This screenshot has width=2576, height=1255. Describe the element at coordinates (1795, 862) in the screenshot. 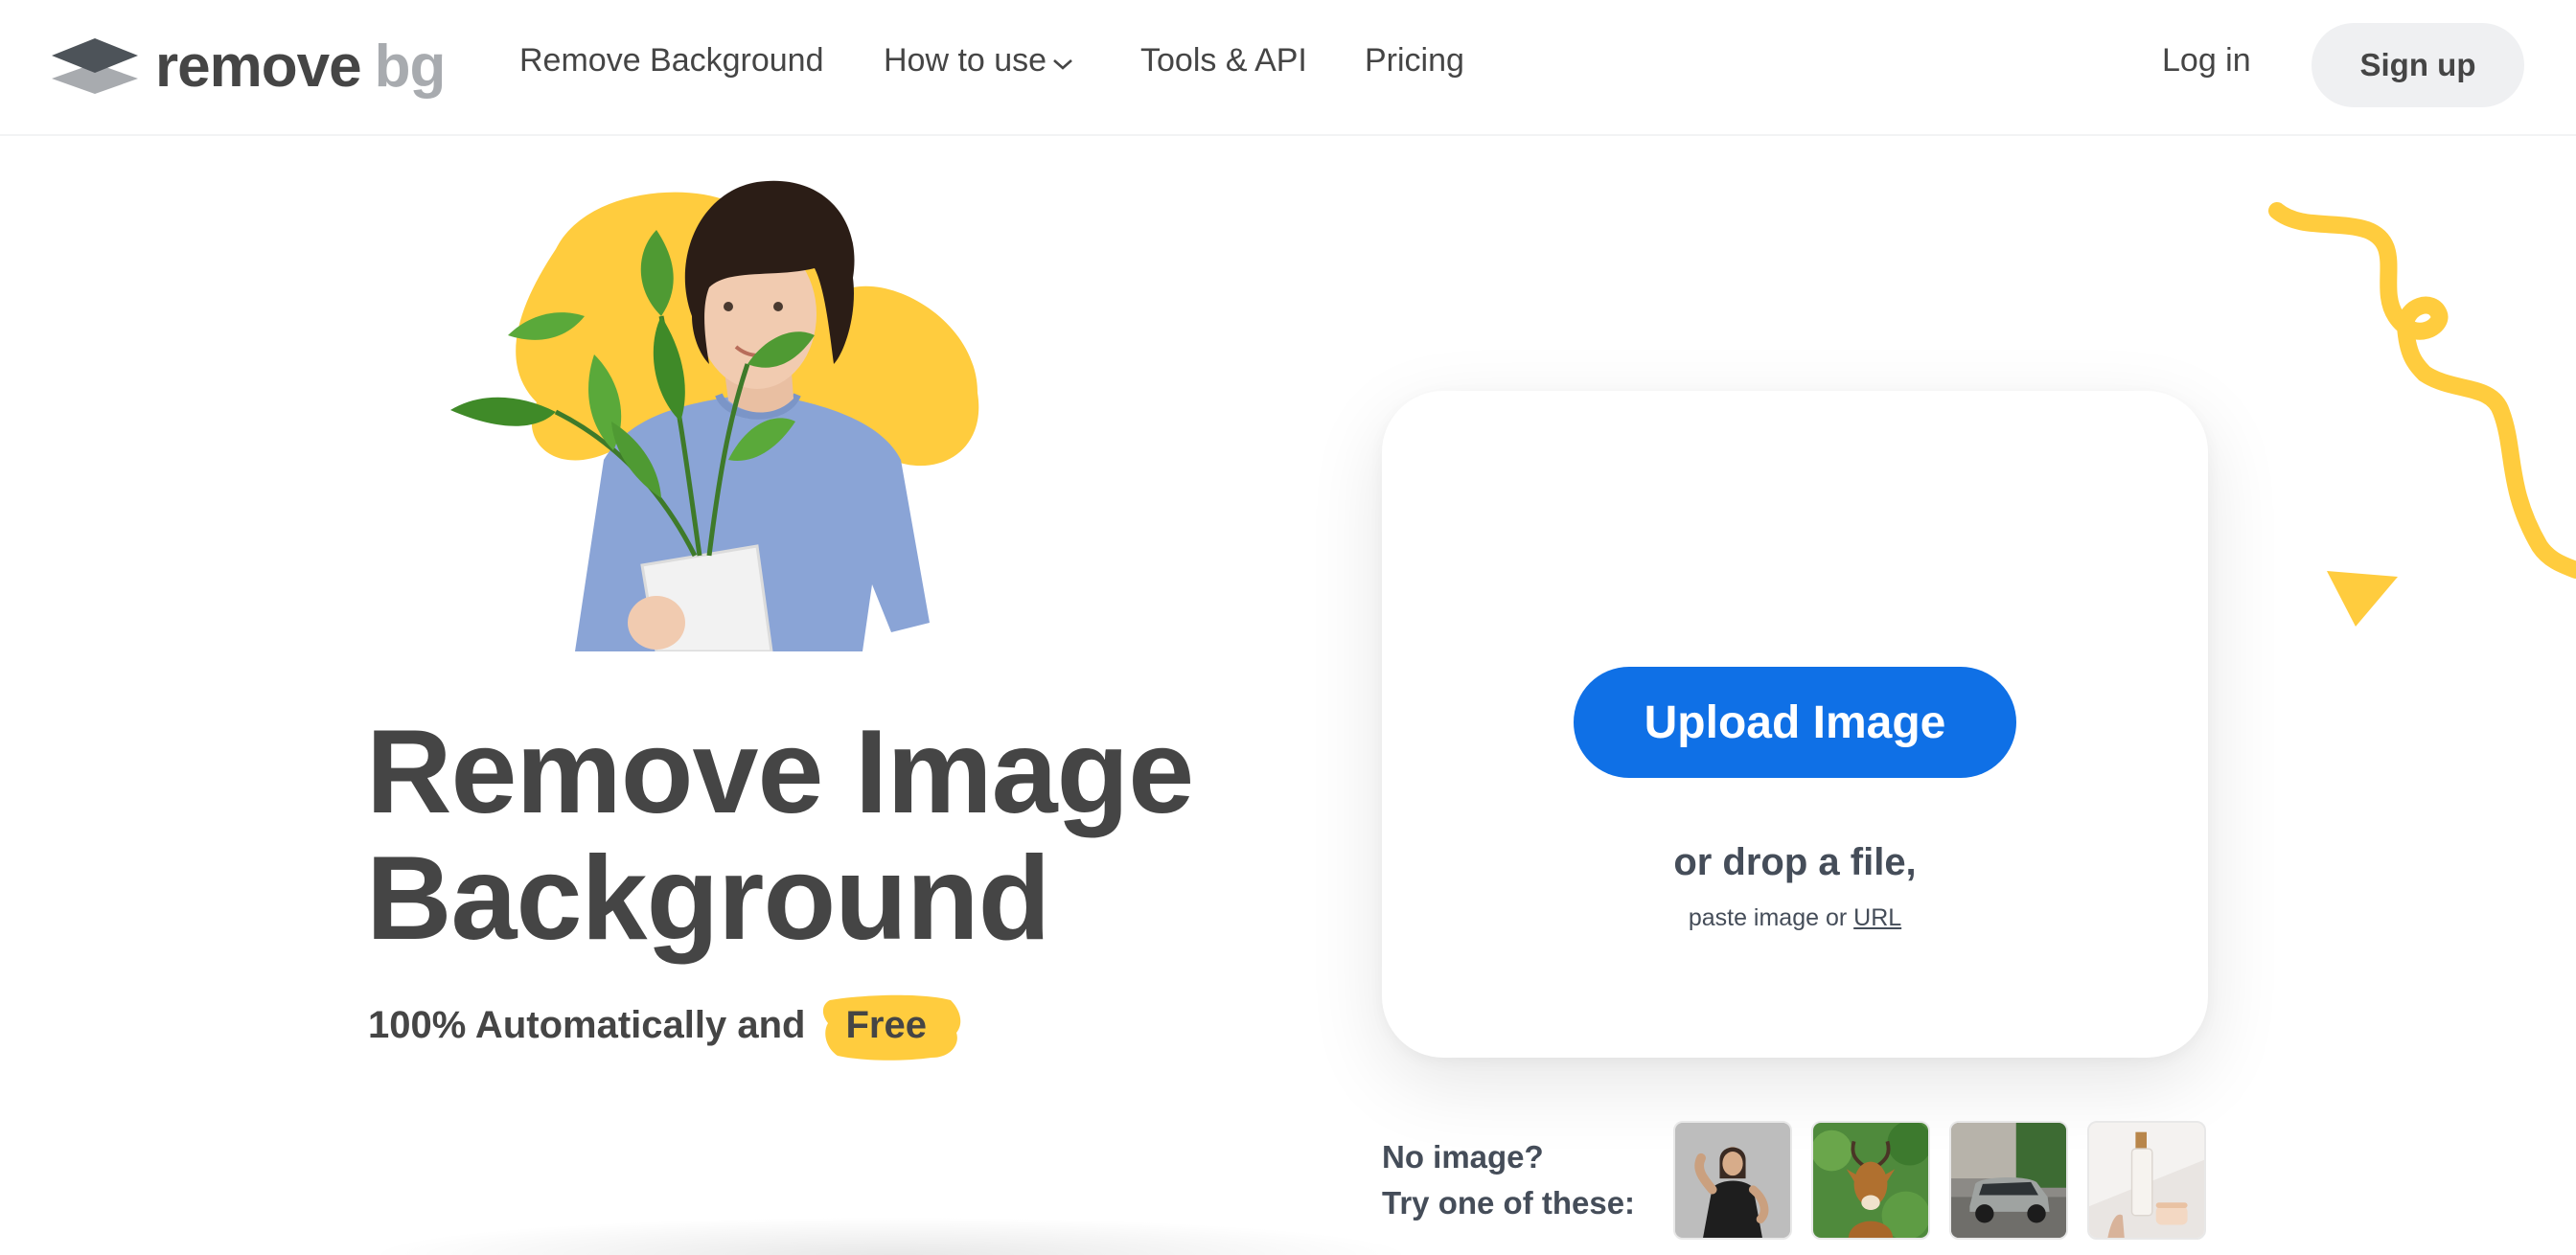

I see `drop-file-text: or drop a file,` at that location.